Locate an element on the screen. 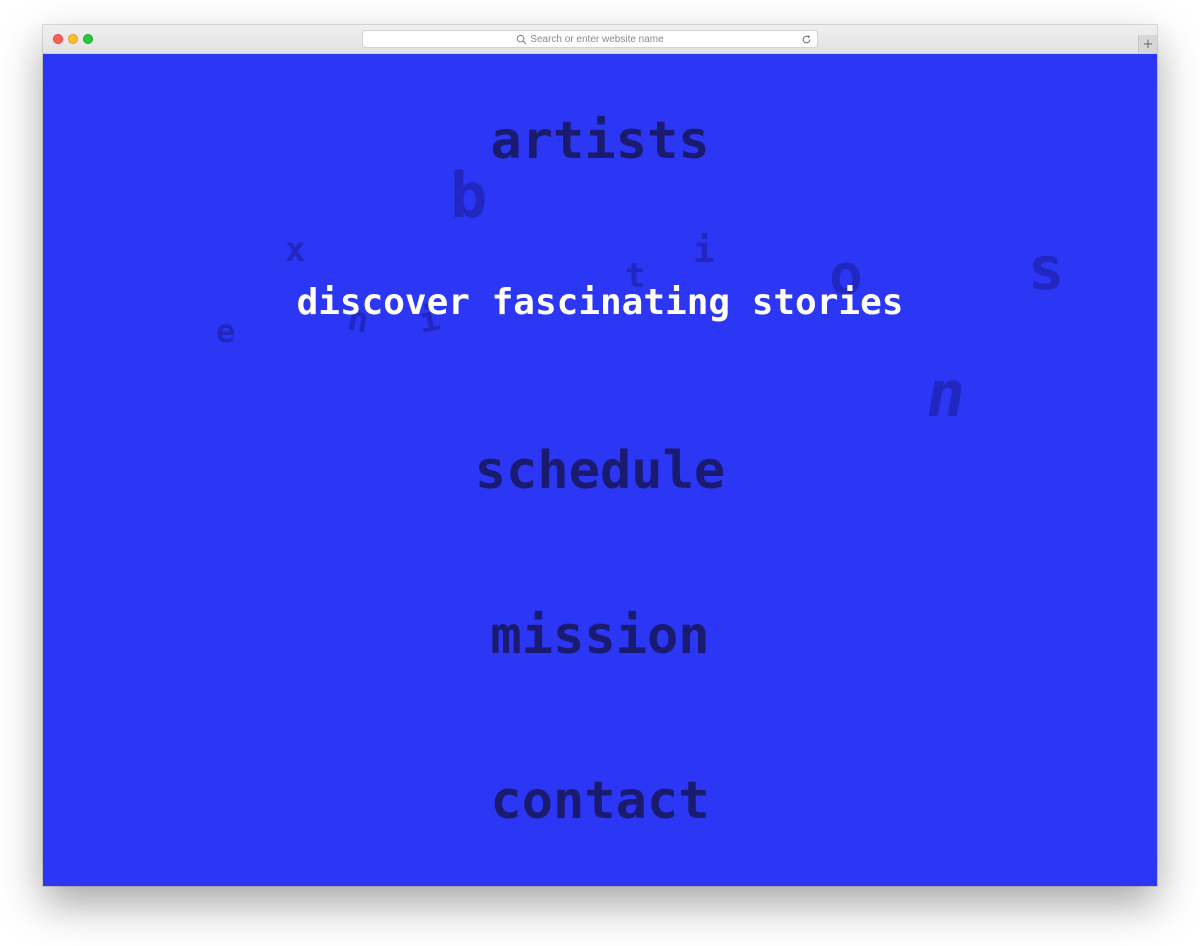  nav-link-mission: mission is located at coordinates (600, 636).